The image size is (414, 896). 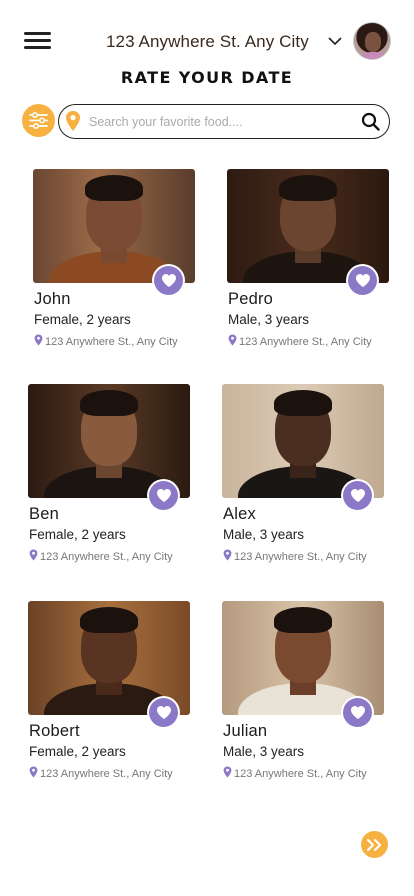 What do you see at coordinates (370, 121) in the screenshot?
I see `search-icon` at bounding box center [370, 121].